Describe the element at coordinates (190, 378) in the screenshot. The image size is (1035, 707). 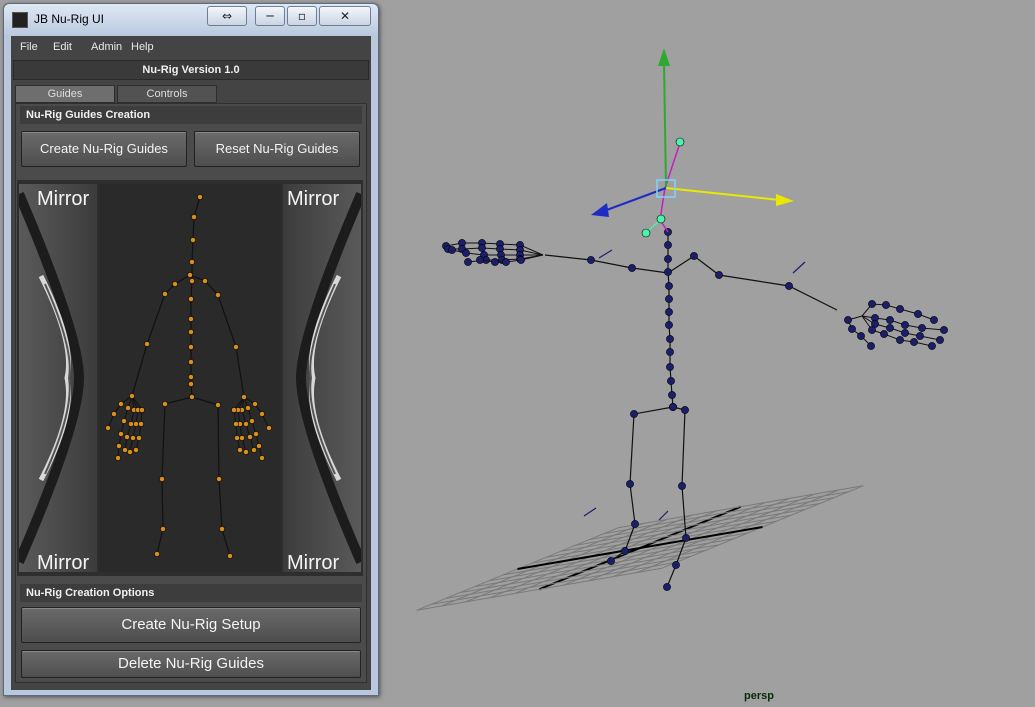
I see `guide-skeleton-diagram` at that location.